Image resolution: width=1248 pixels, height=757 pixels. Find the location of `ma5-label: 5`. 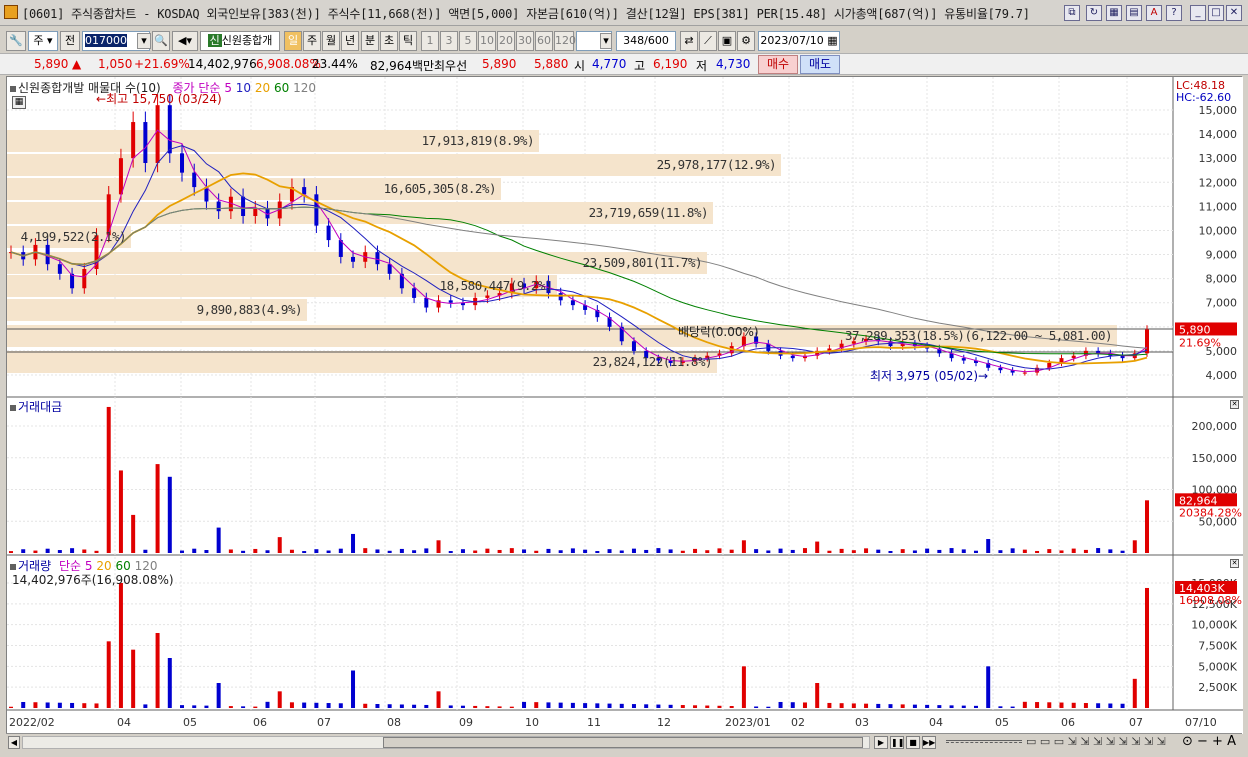

ma5-label: 5 is located at coordinates (228, 88).